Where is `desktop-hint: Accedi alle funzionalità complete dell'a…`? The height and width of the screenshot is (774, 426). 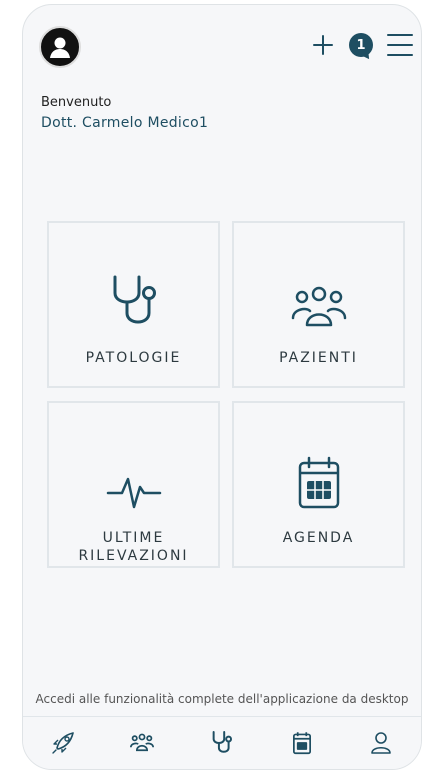 desktop-hint: Accedi alle funzionalità complete dell'a… is located at coordinates (222, 699).